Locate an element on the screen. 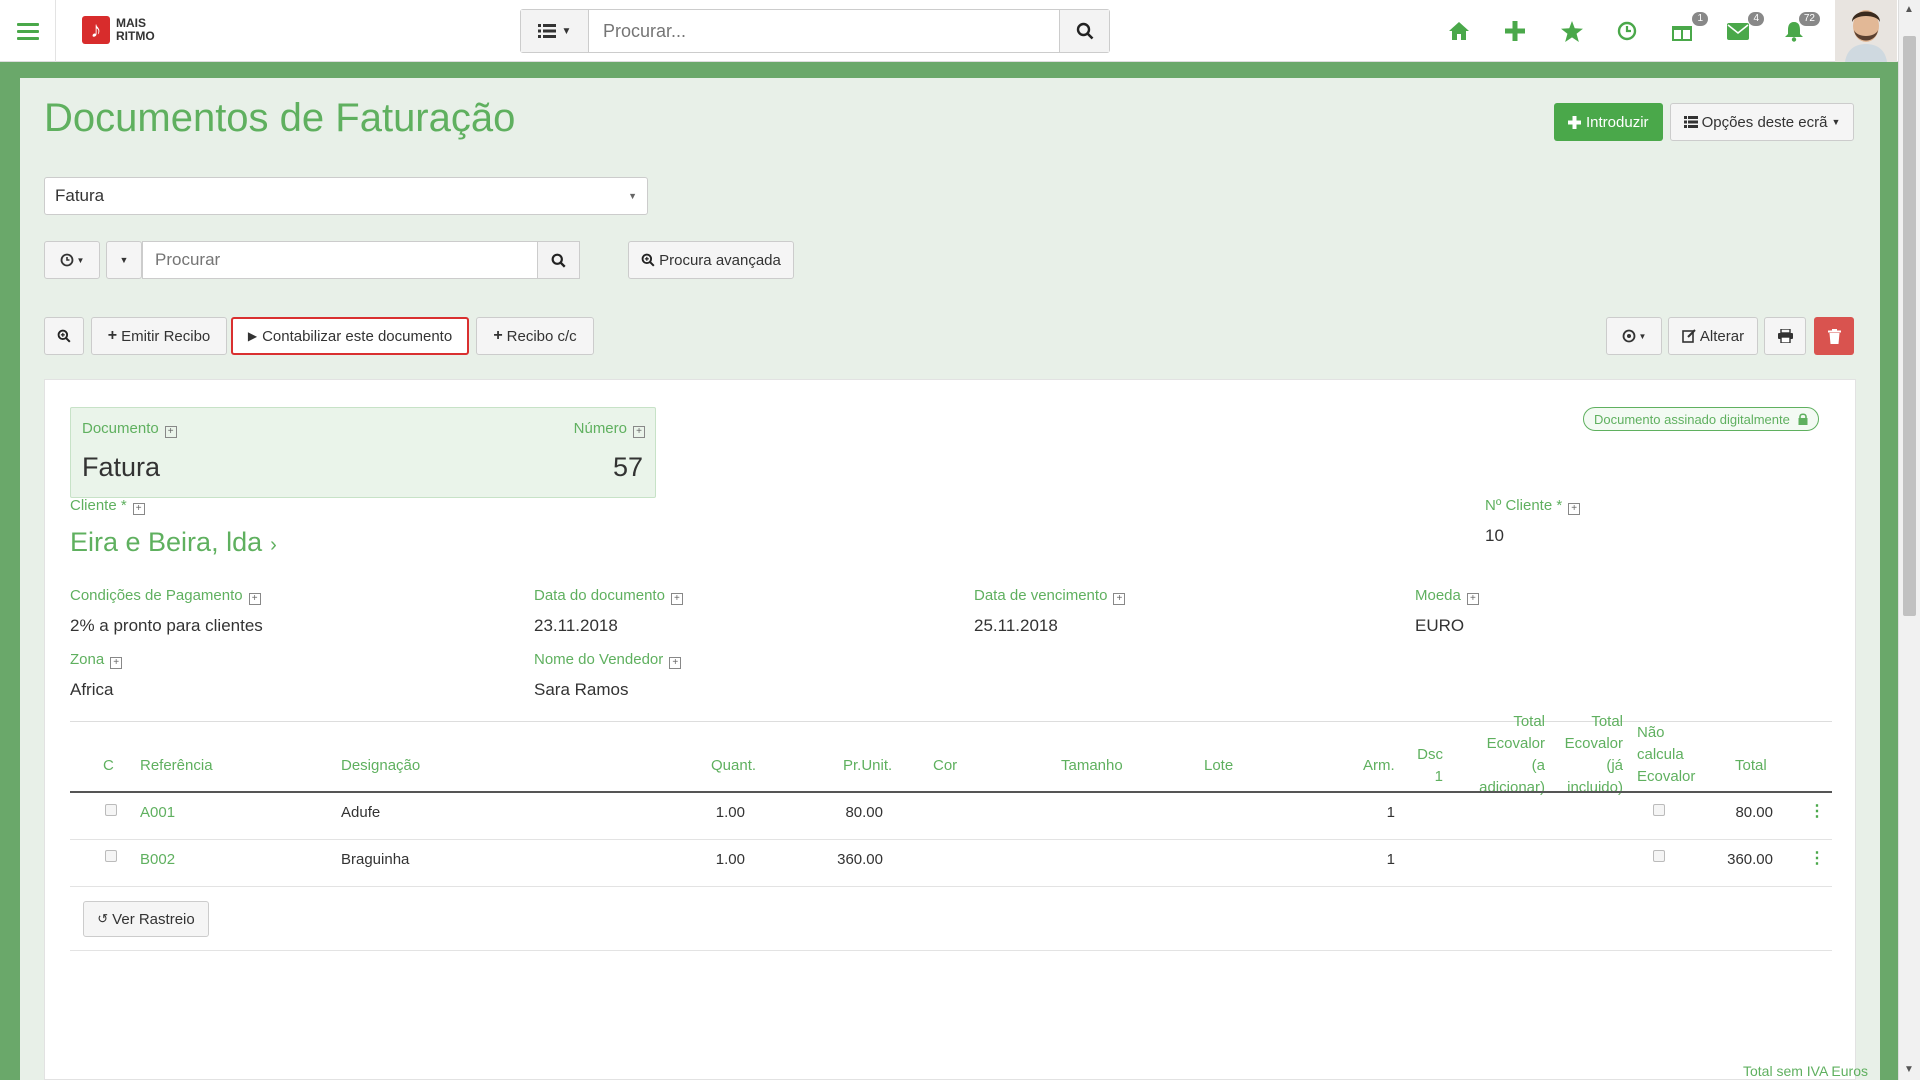 The height and width of the screenshot is (1080, 1920). data-venc-label: Data de vencimento + is located at coordinates (1050, 596).